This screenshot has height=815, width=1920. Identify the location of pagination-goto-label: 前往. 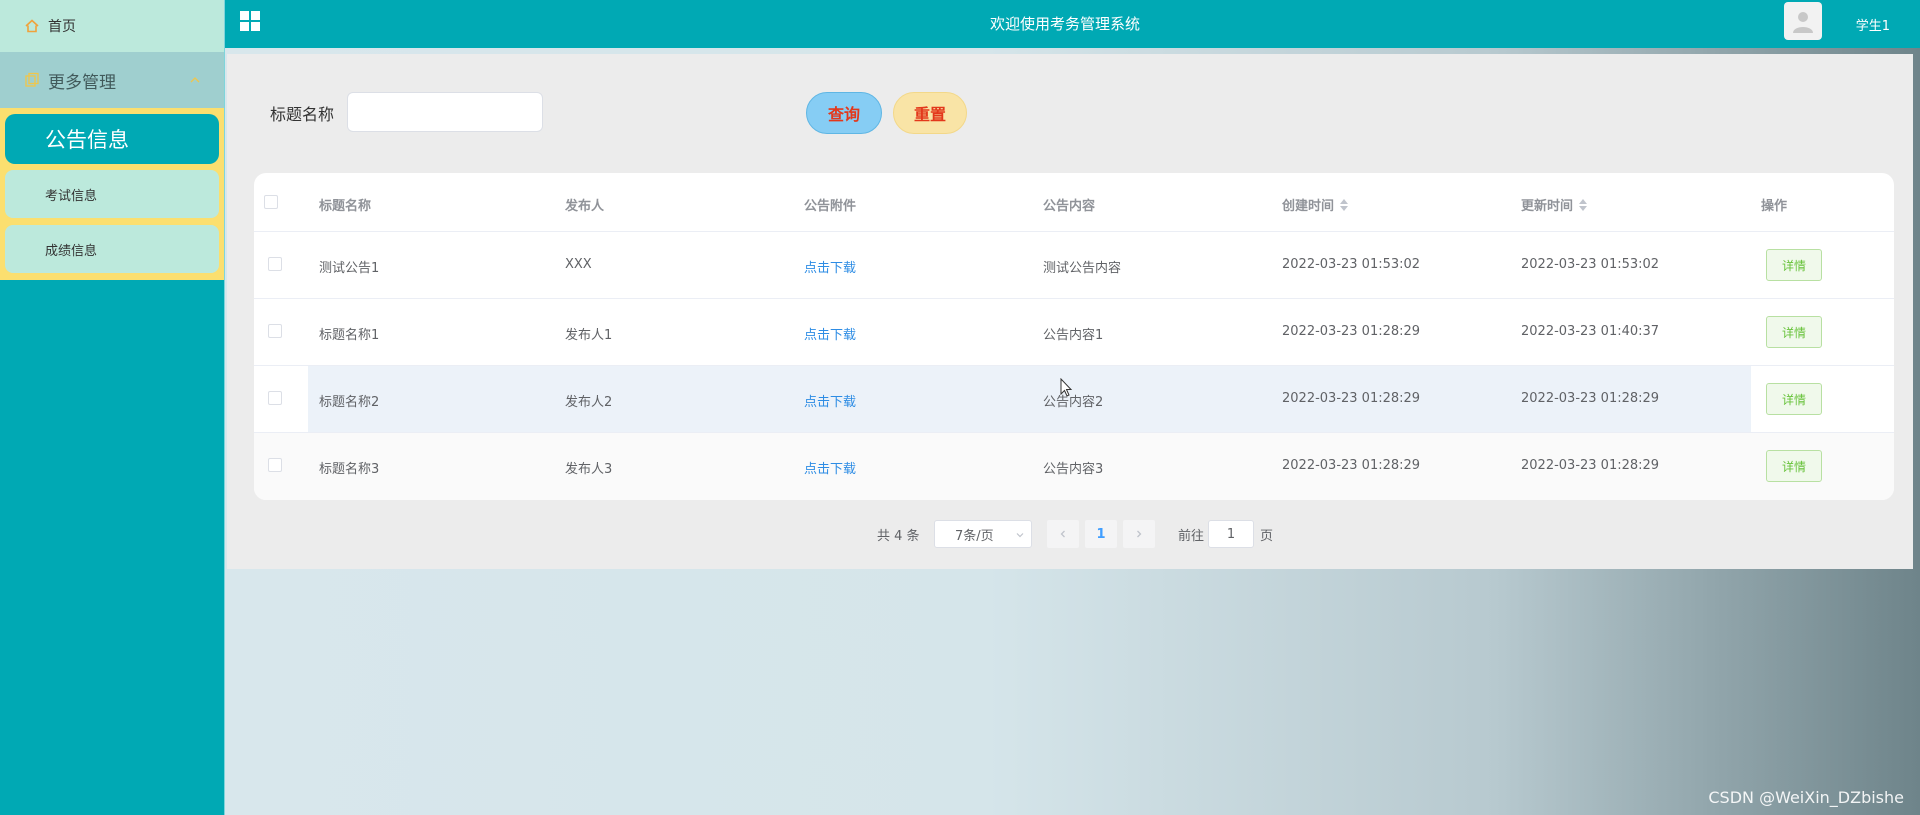
(1191, 536).